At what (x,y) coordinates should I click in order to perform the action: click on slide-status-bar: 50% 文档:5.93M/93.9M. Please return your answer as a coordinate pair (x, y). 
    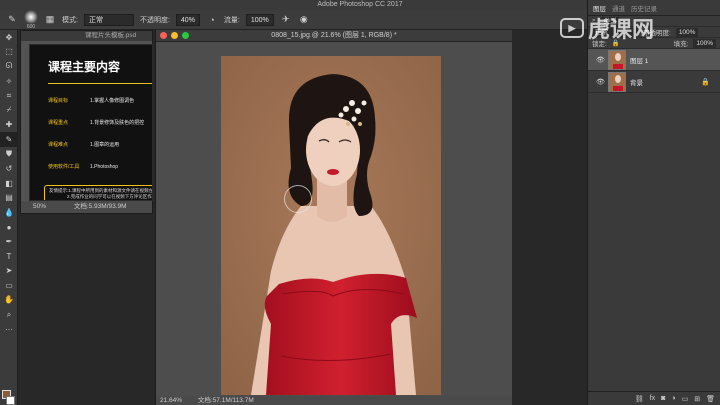
    Looking at the image, I should click on (86, 207).